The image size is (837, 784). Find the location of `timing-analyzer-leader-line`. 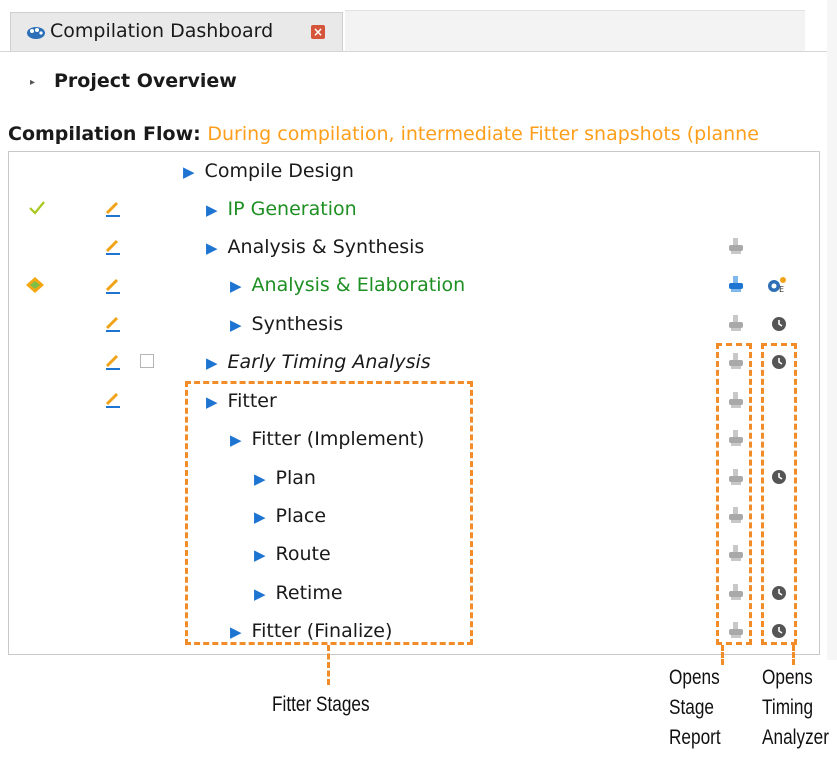

timing-analyzer-leader-line is located at coordinates (793, 655).